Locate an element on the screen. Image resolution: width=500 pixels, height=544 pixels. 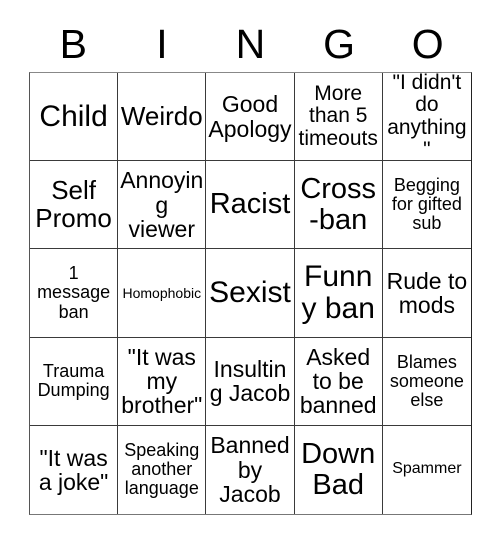
bingo-header-row: B I N G O is located at coordinates (250, 44).